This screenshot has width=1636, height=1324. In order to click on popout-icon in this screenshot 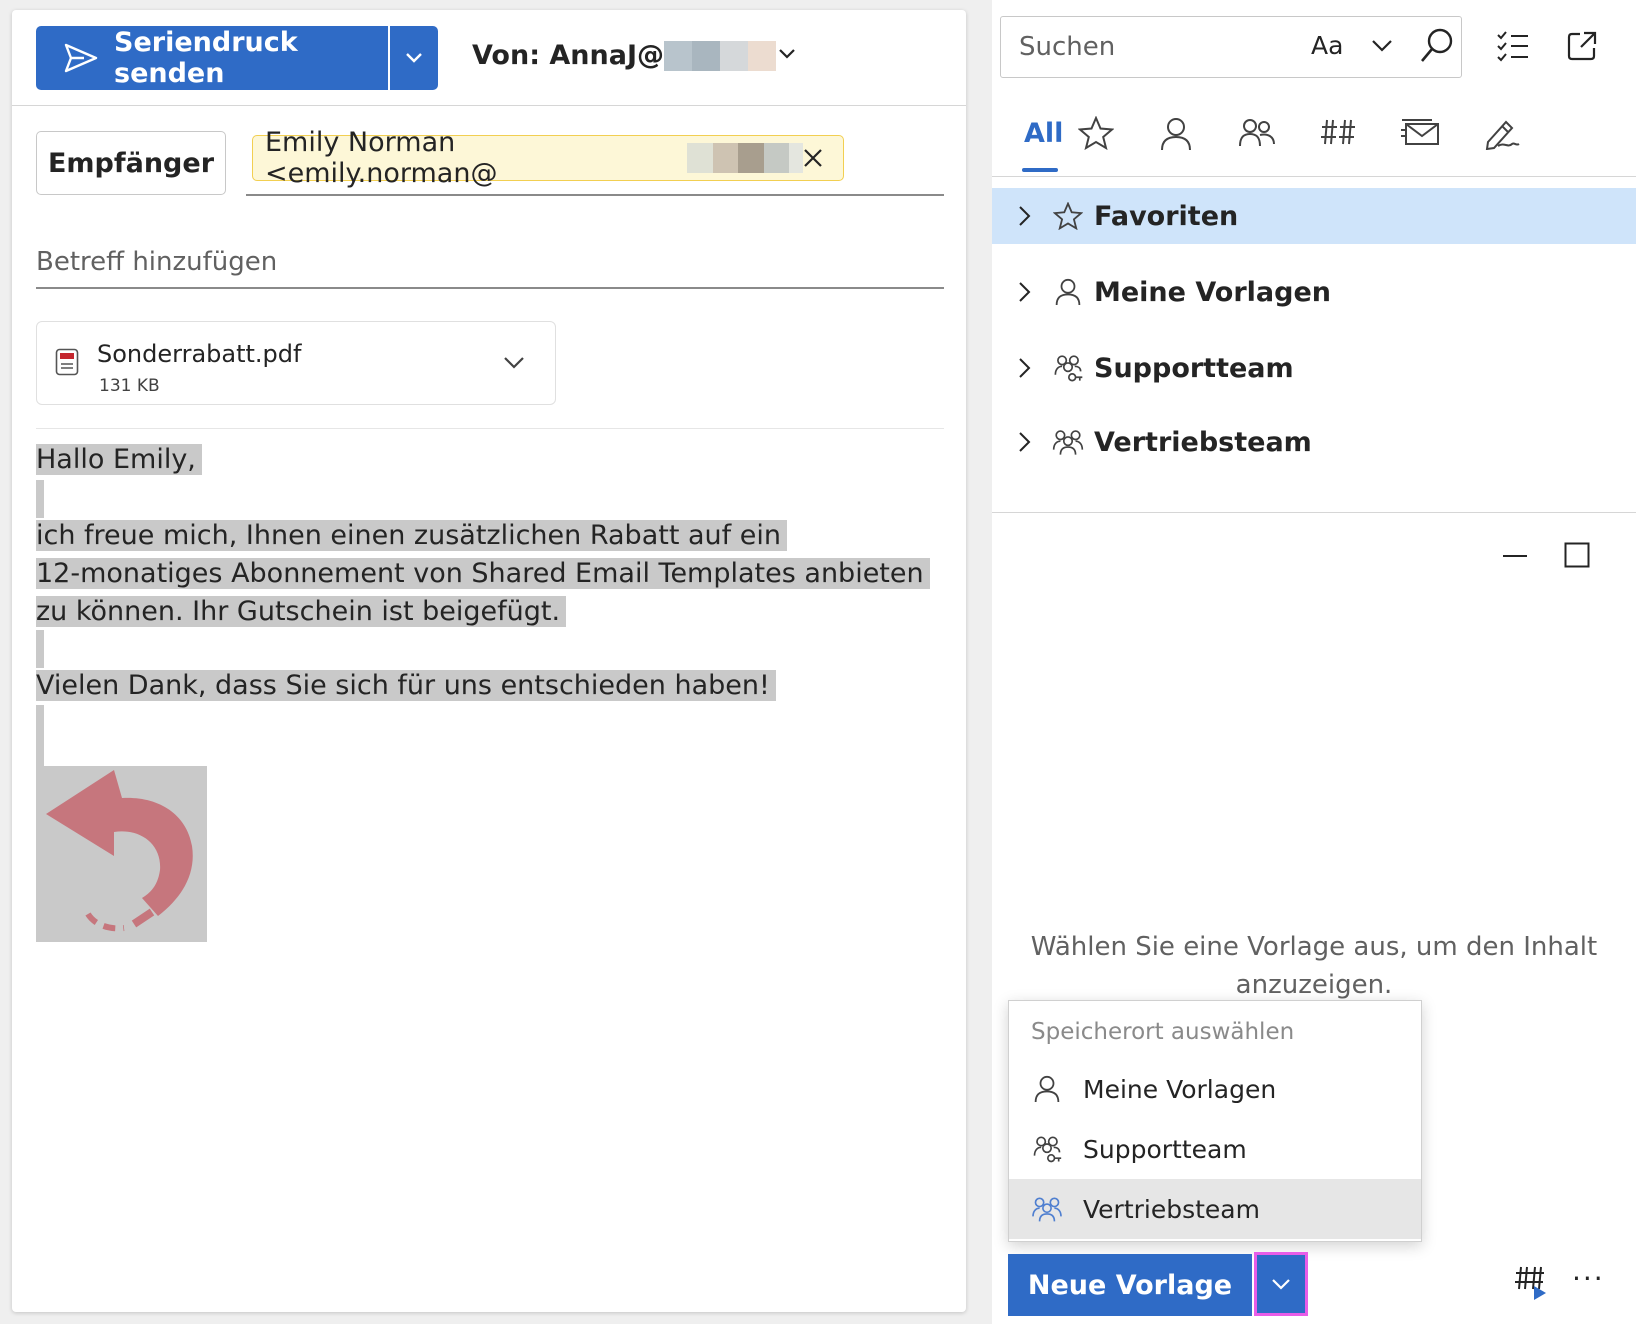, I will do `click(1582, 46)`.